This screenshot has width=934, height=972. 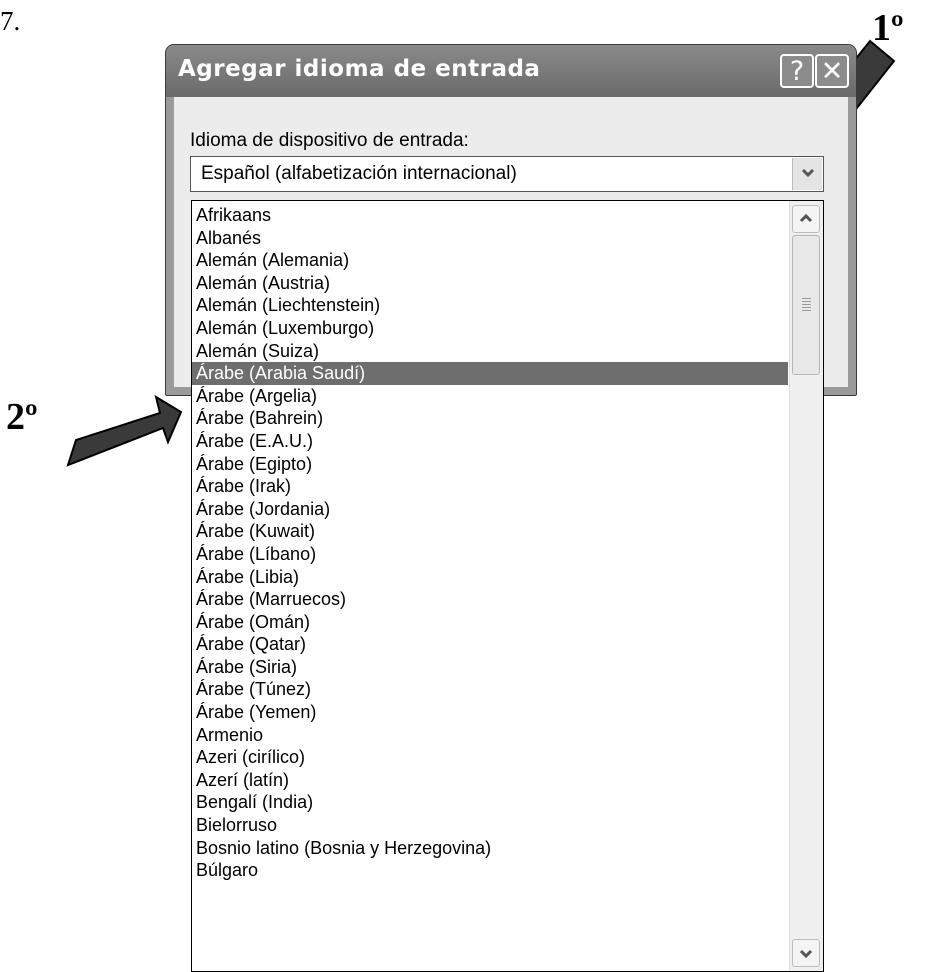 What do you see at coordinates (490, 531) in the screenshot?
I see `list-item: Árabe (Kuwait)` at bounding box center [490, 531].